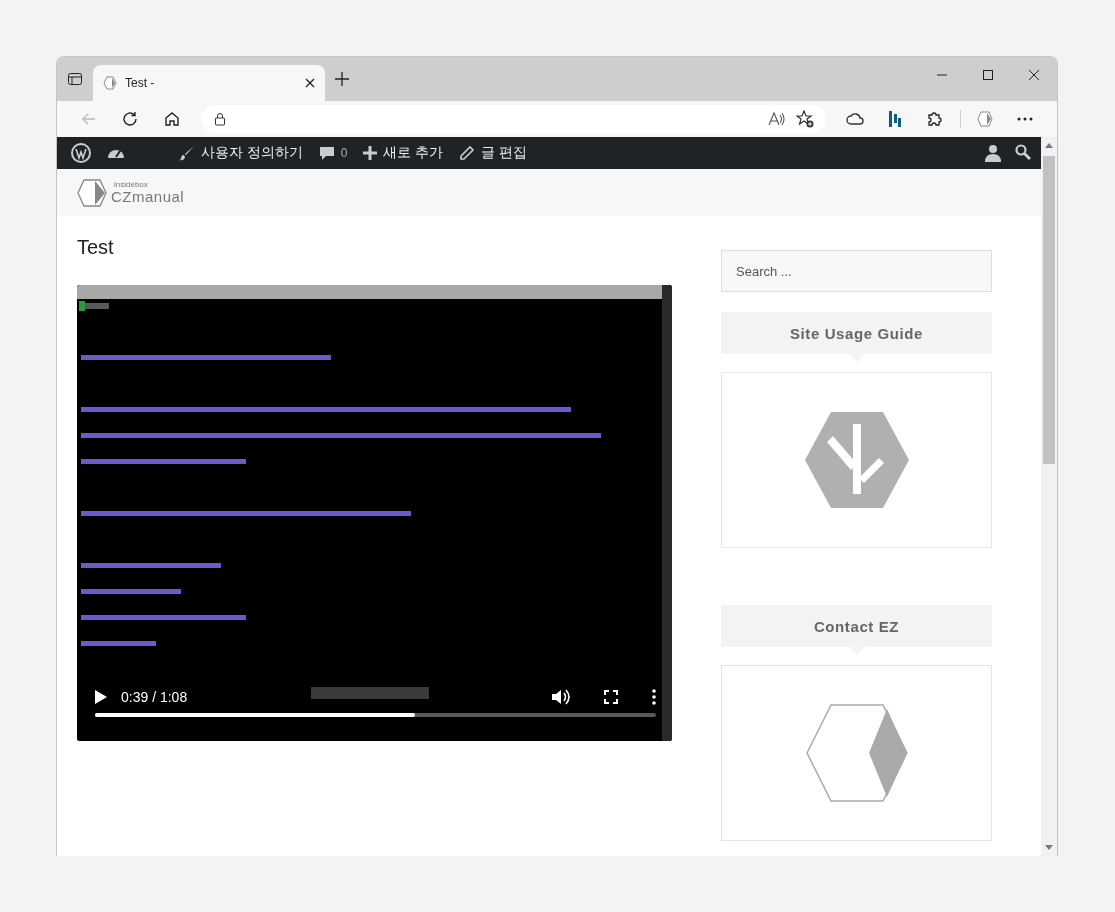  I want to click on pencil-icon, so click(467, 153).